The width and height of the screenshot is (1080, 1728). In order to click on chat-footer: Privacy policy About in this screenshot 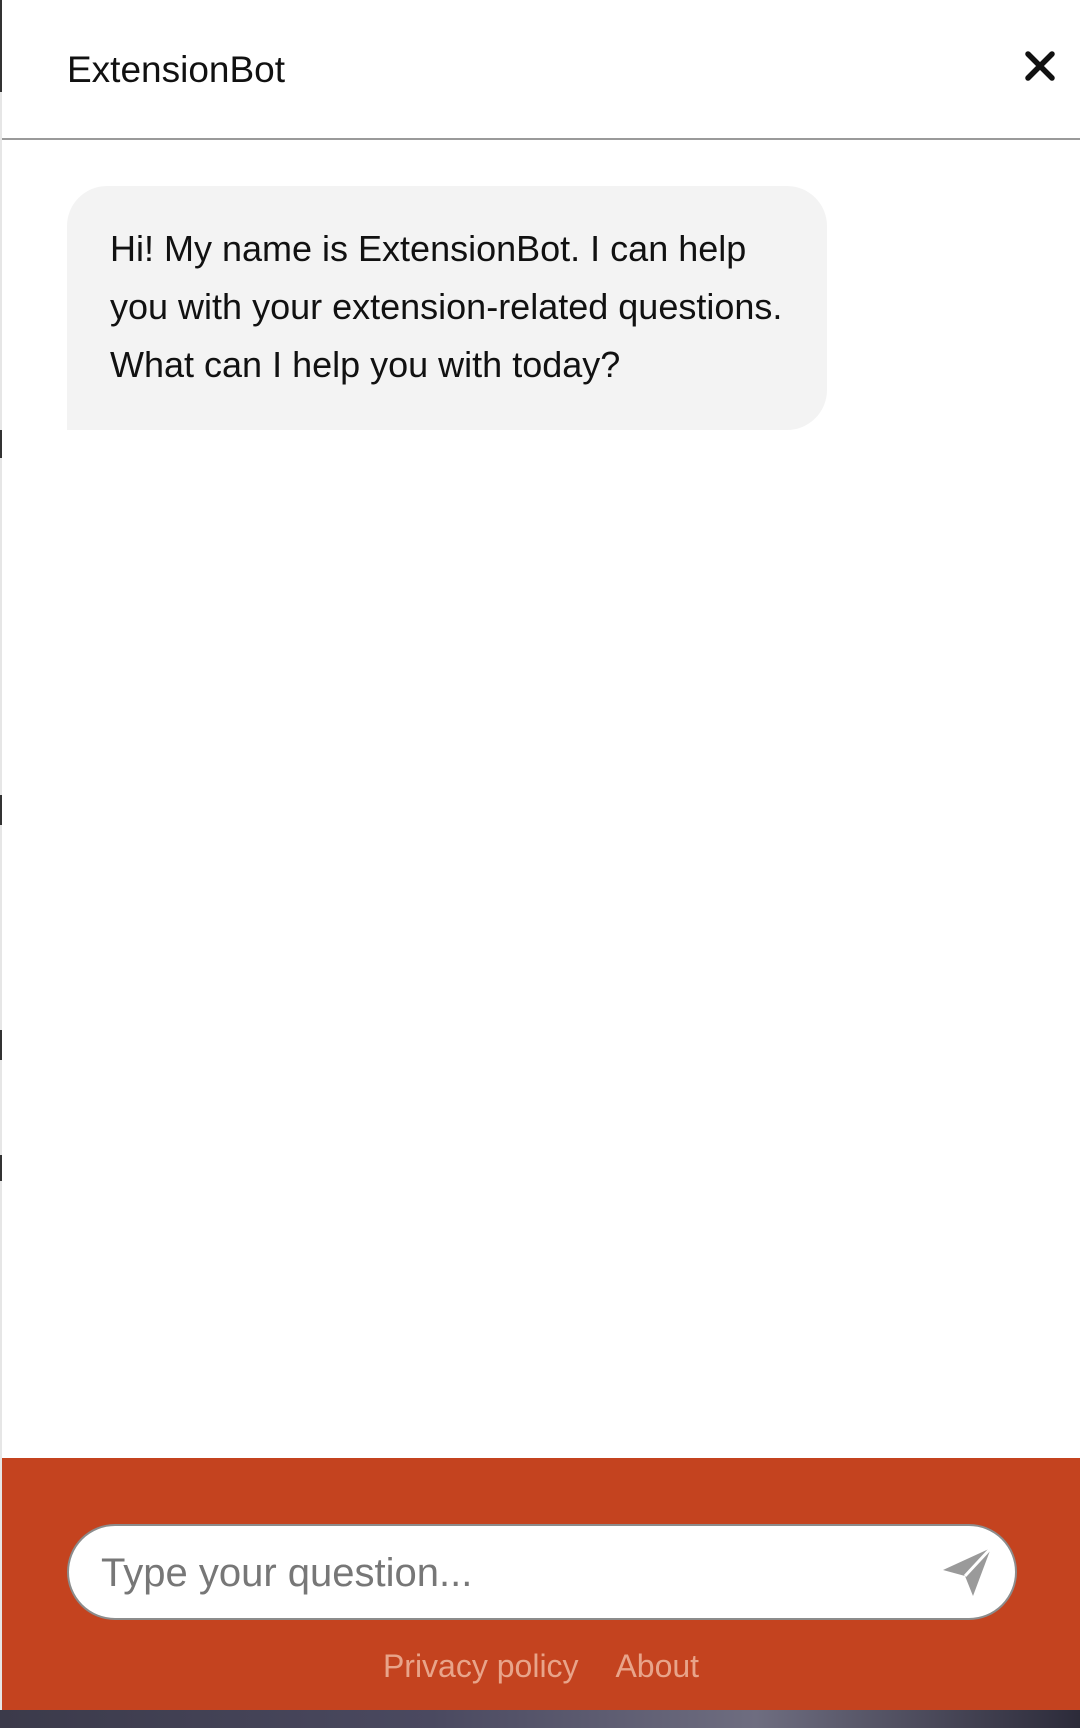, I will do `click(541, 1584)`.